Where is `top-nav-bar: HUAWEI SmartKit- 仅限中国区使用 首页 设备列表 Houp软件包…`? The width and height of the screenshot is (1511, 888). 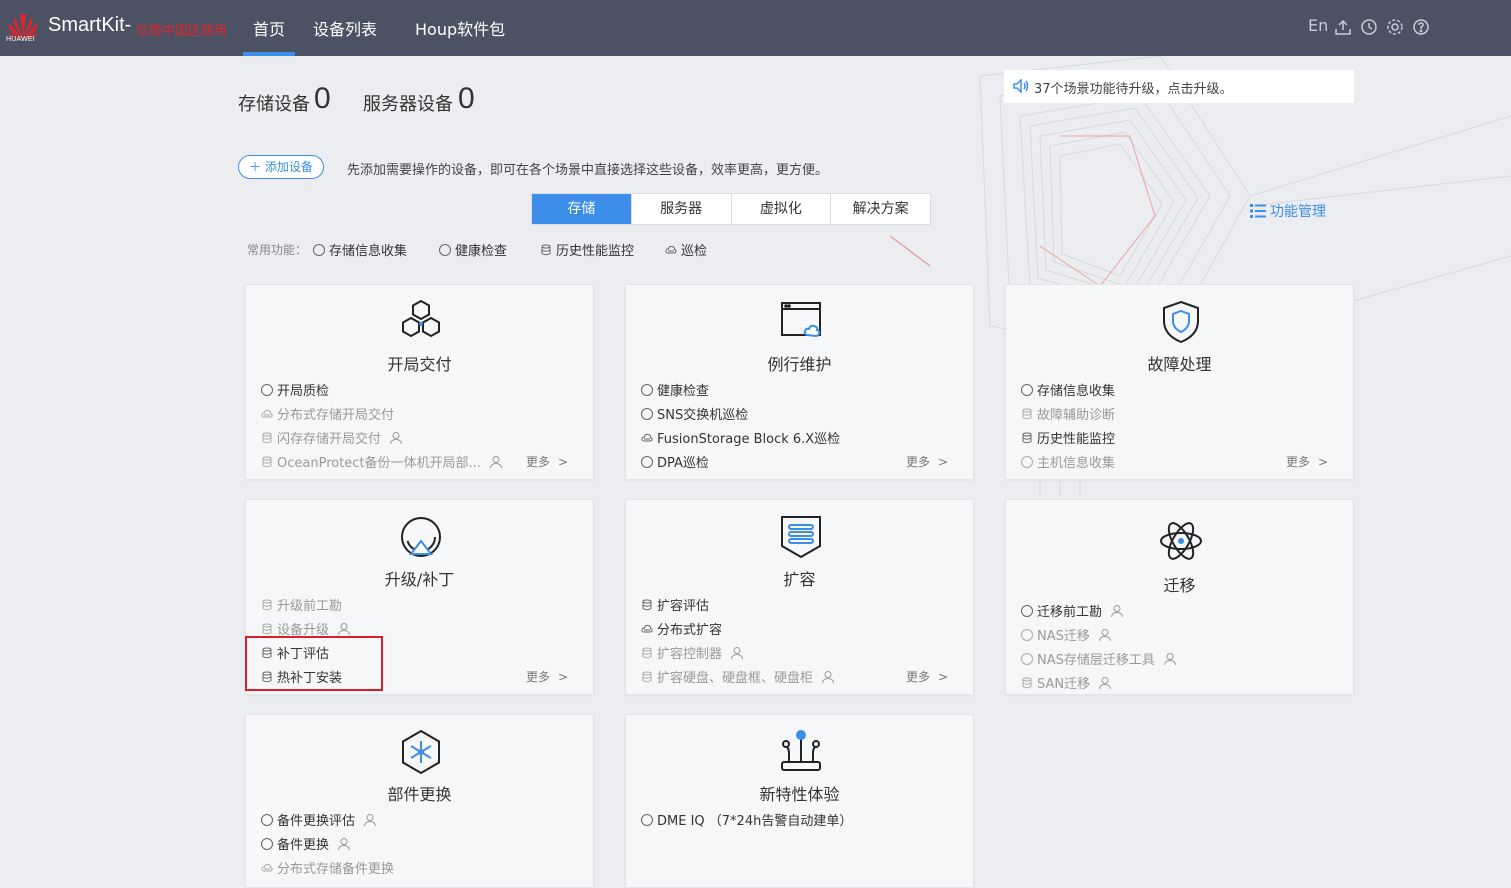 top-nav-bar: HUAWEI SmartKit- 仅限中国区使用 首页 设备列表 Houp软件包… is located at coordinates (755, 28).